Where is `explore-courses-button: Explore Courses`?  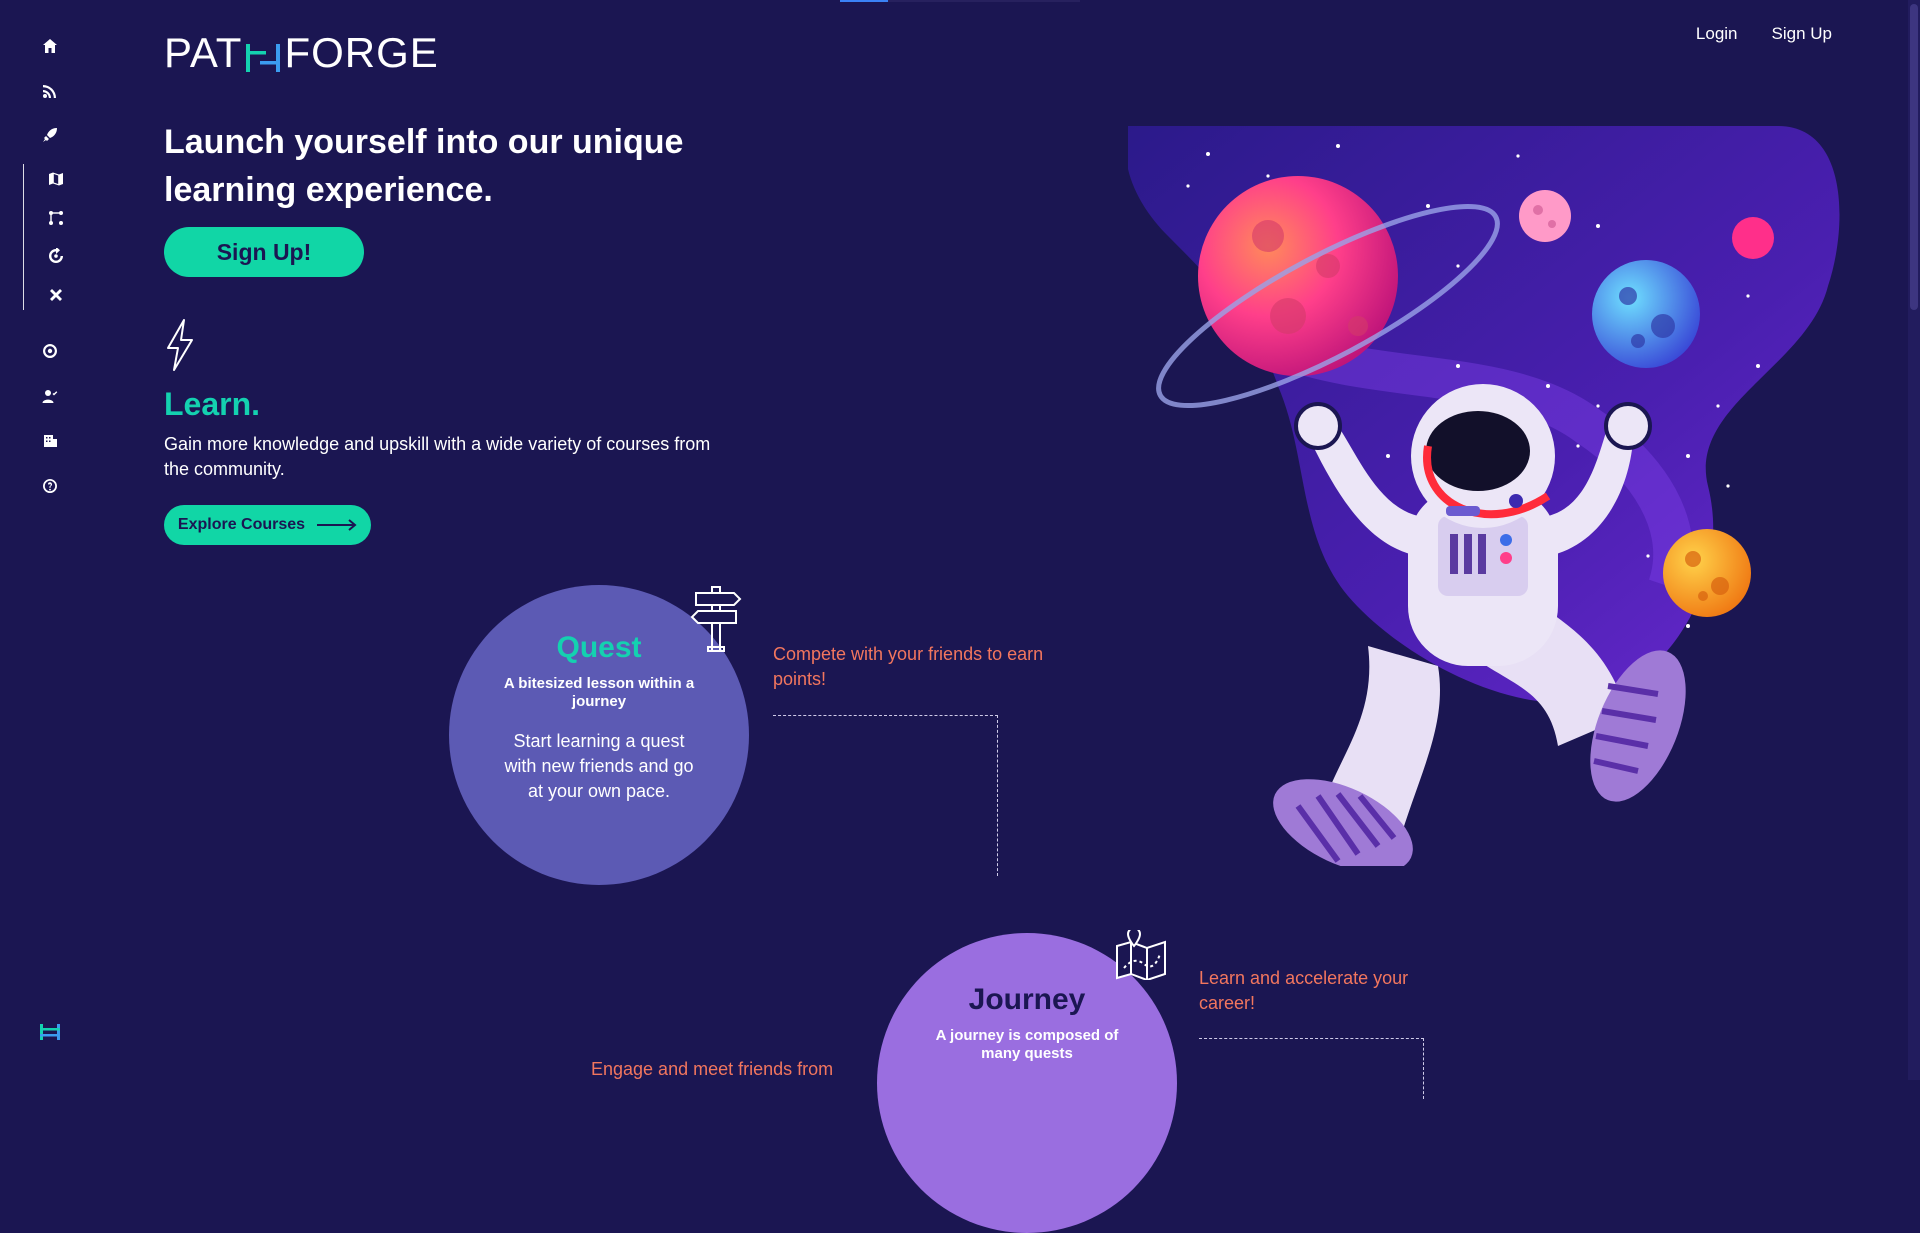
explore-courses-button: Explore Courses is located at coordinates (267, 525).